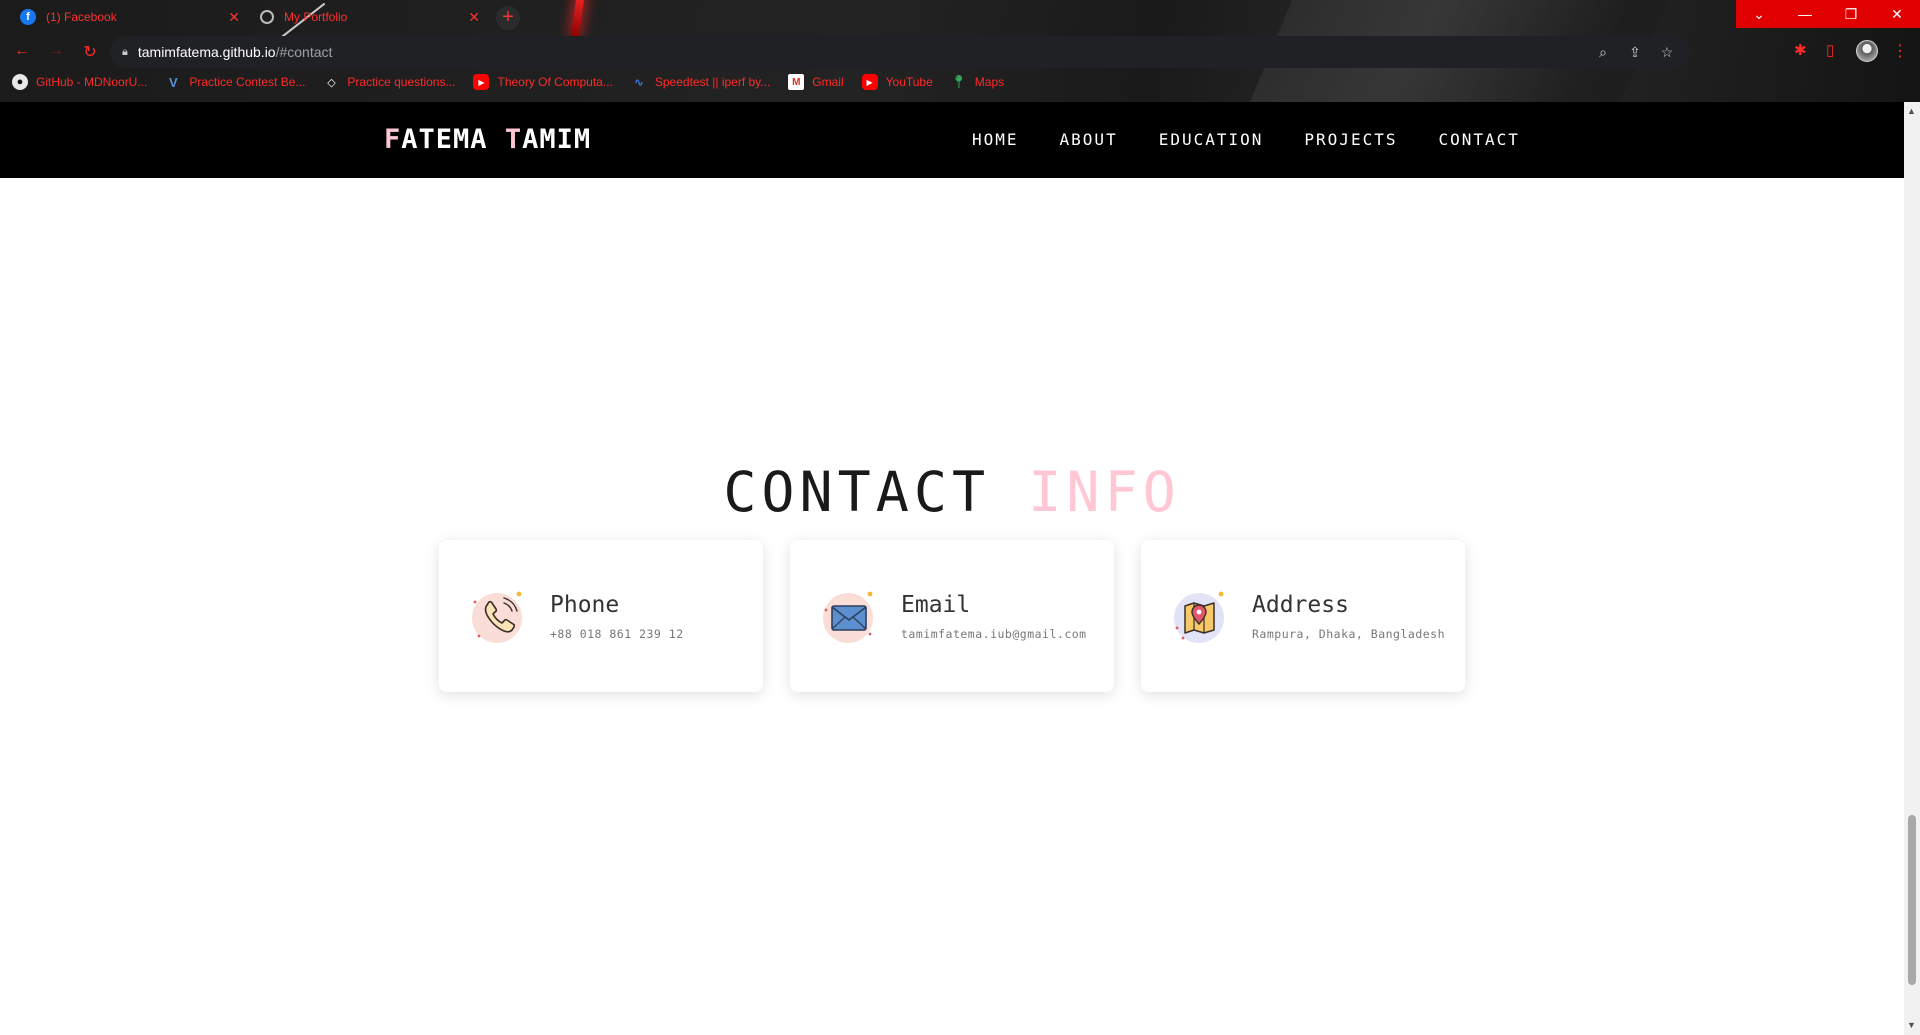 Image resolution: width=1920 pixels, height=1035 pixels. What do you see at coordinates (1635, 52) in the screenshot?
I see `share-icon: ⇪` at bounding box center [1635, 52].